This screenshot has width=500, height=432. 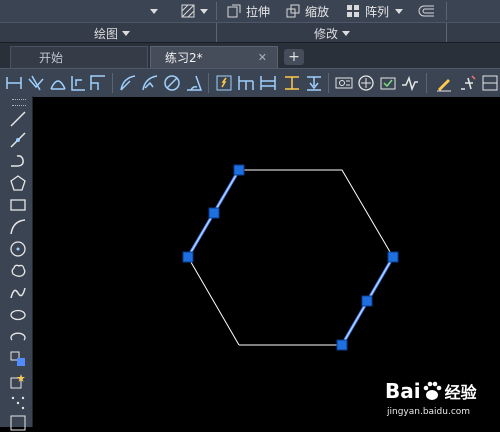 I want to click on ellipse-icon, so click(x=18, y=315).